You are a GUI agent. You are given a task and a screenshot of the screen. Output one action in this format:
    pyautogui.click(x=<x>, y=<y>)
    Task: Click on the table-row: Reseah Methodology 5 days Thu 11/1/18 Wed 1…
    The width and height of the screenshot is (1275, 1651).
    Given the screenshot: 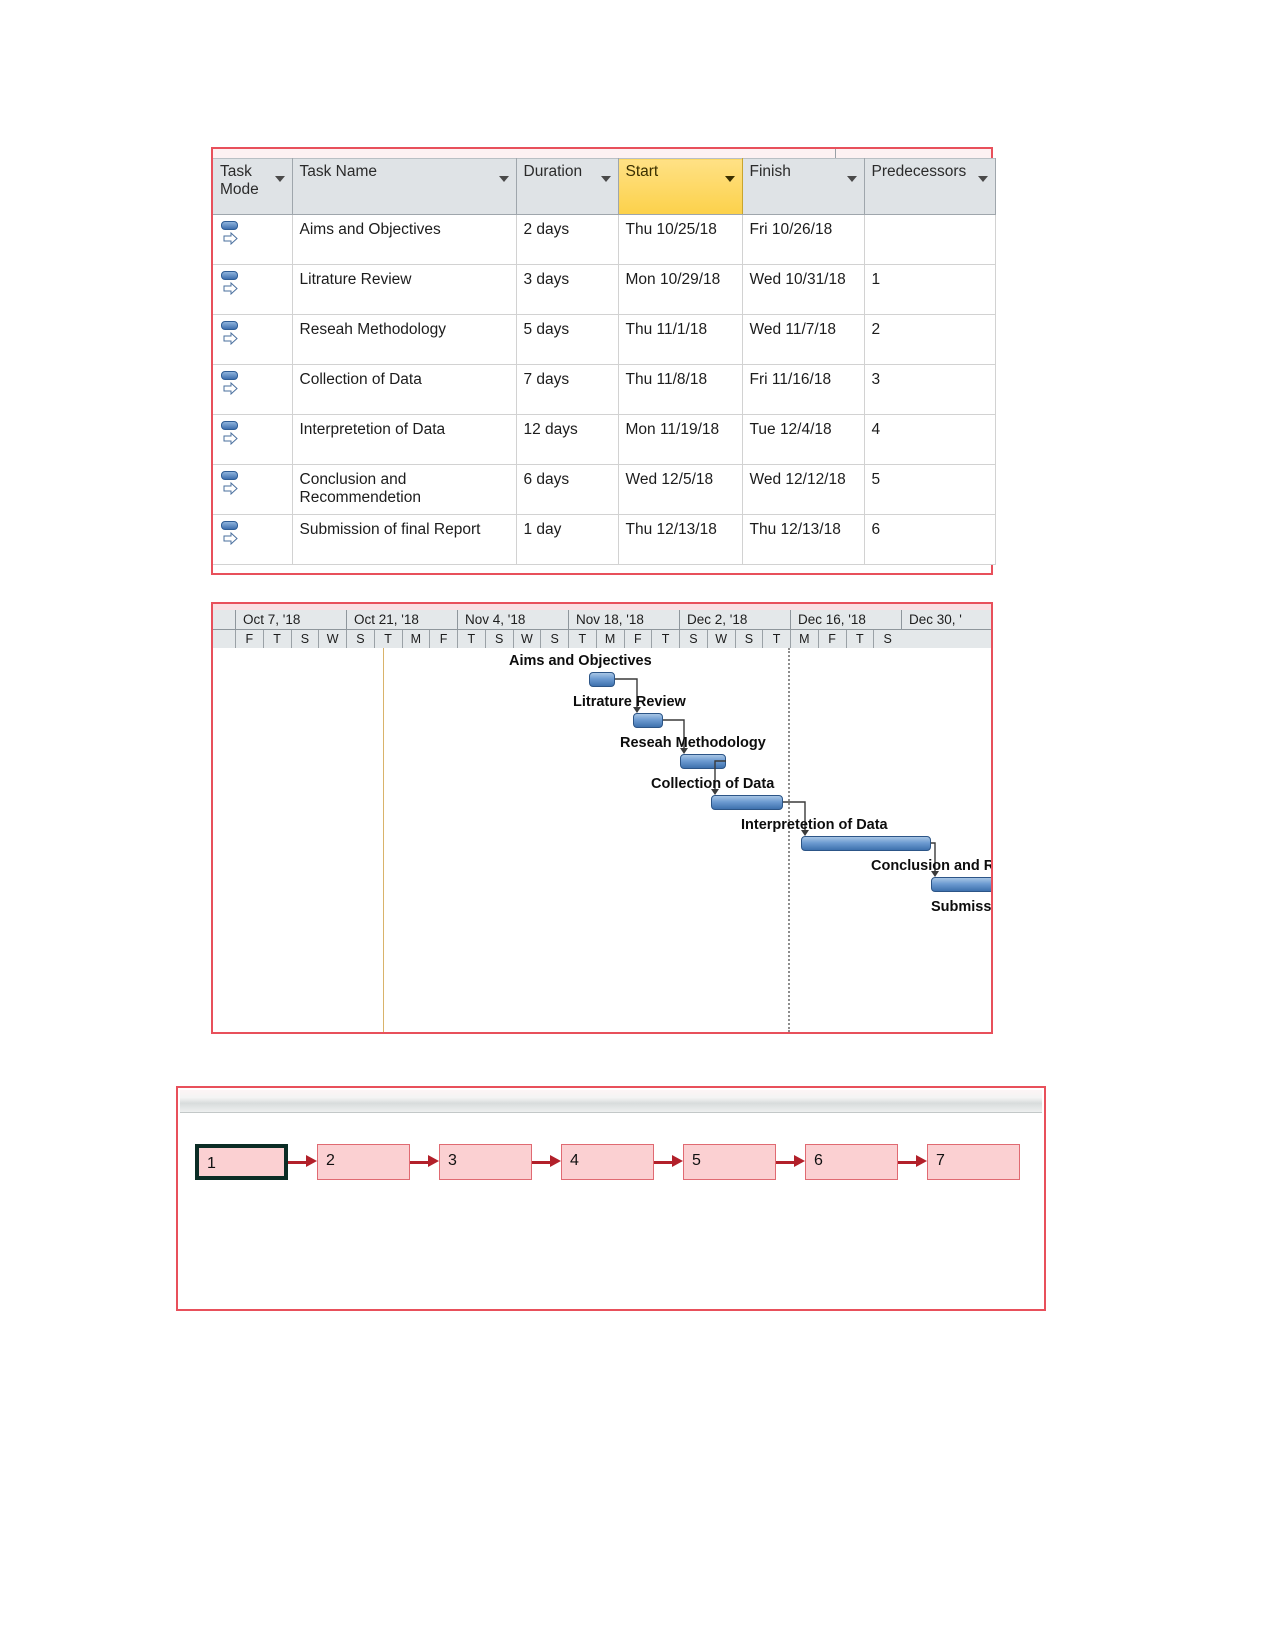 What is the action you would take?
    pyautogui.click(x=604, y=339)
    